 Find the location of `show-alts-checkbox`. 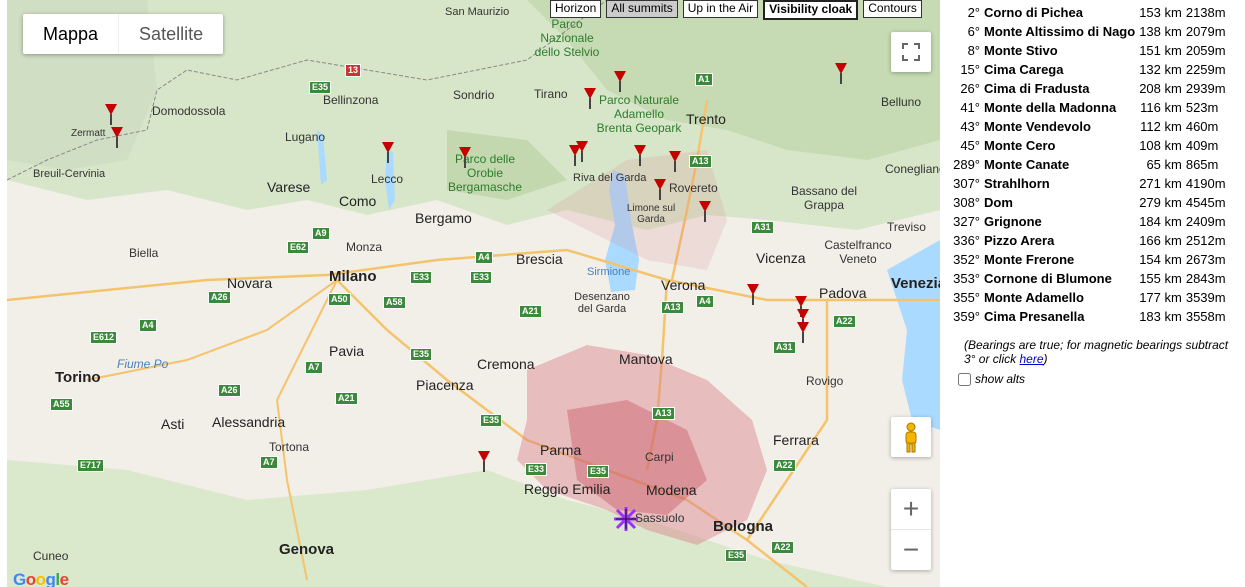

show-alts-checkbox is located at coordinates (964, 379).